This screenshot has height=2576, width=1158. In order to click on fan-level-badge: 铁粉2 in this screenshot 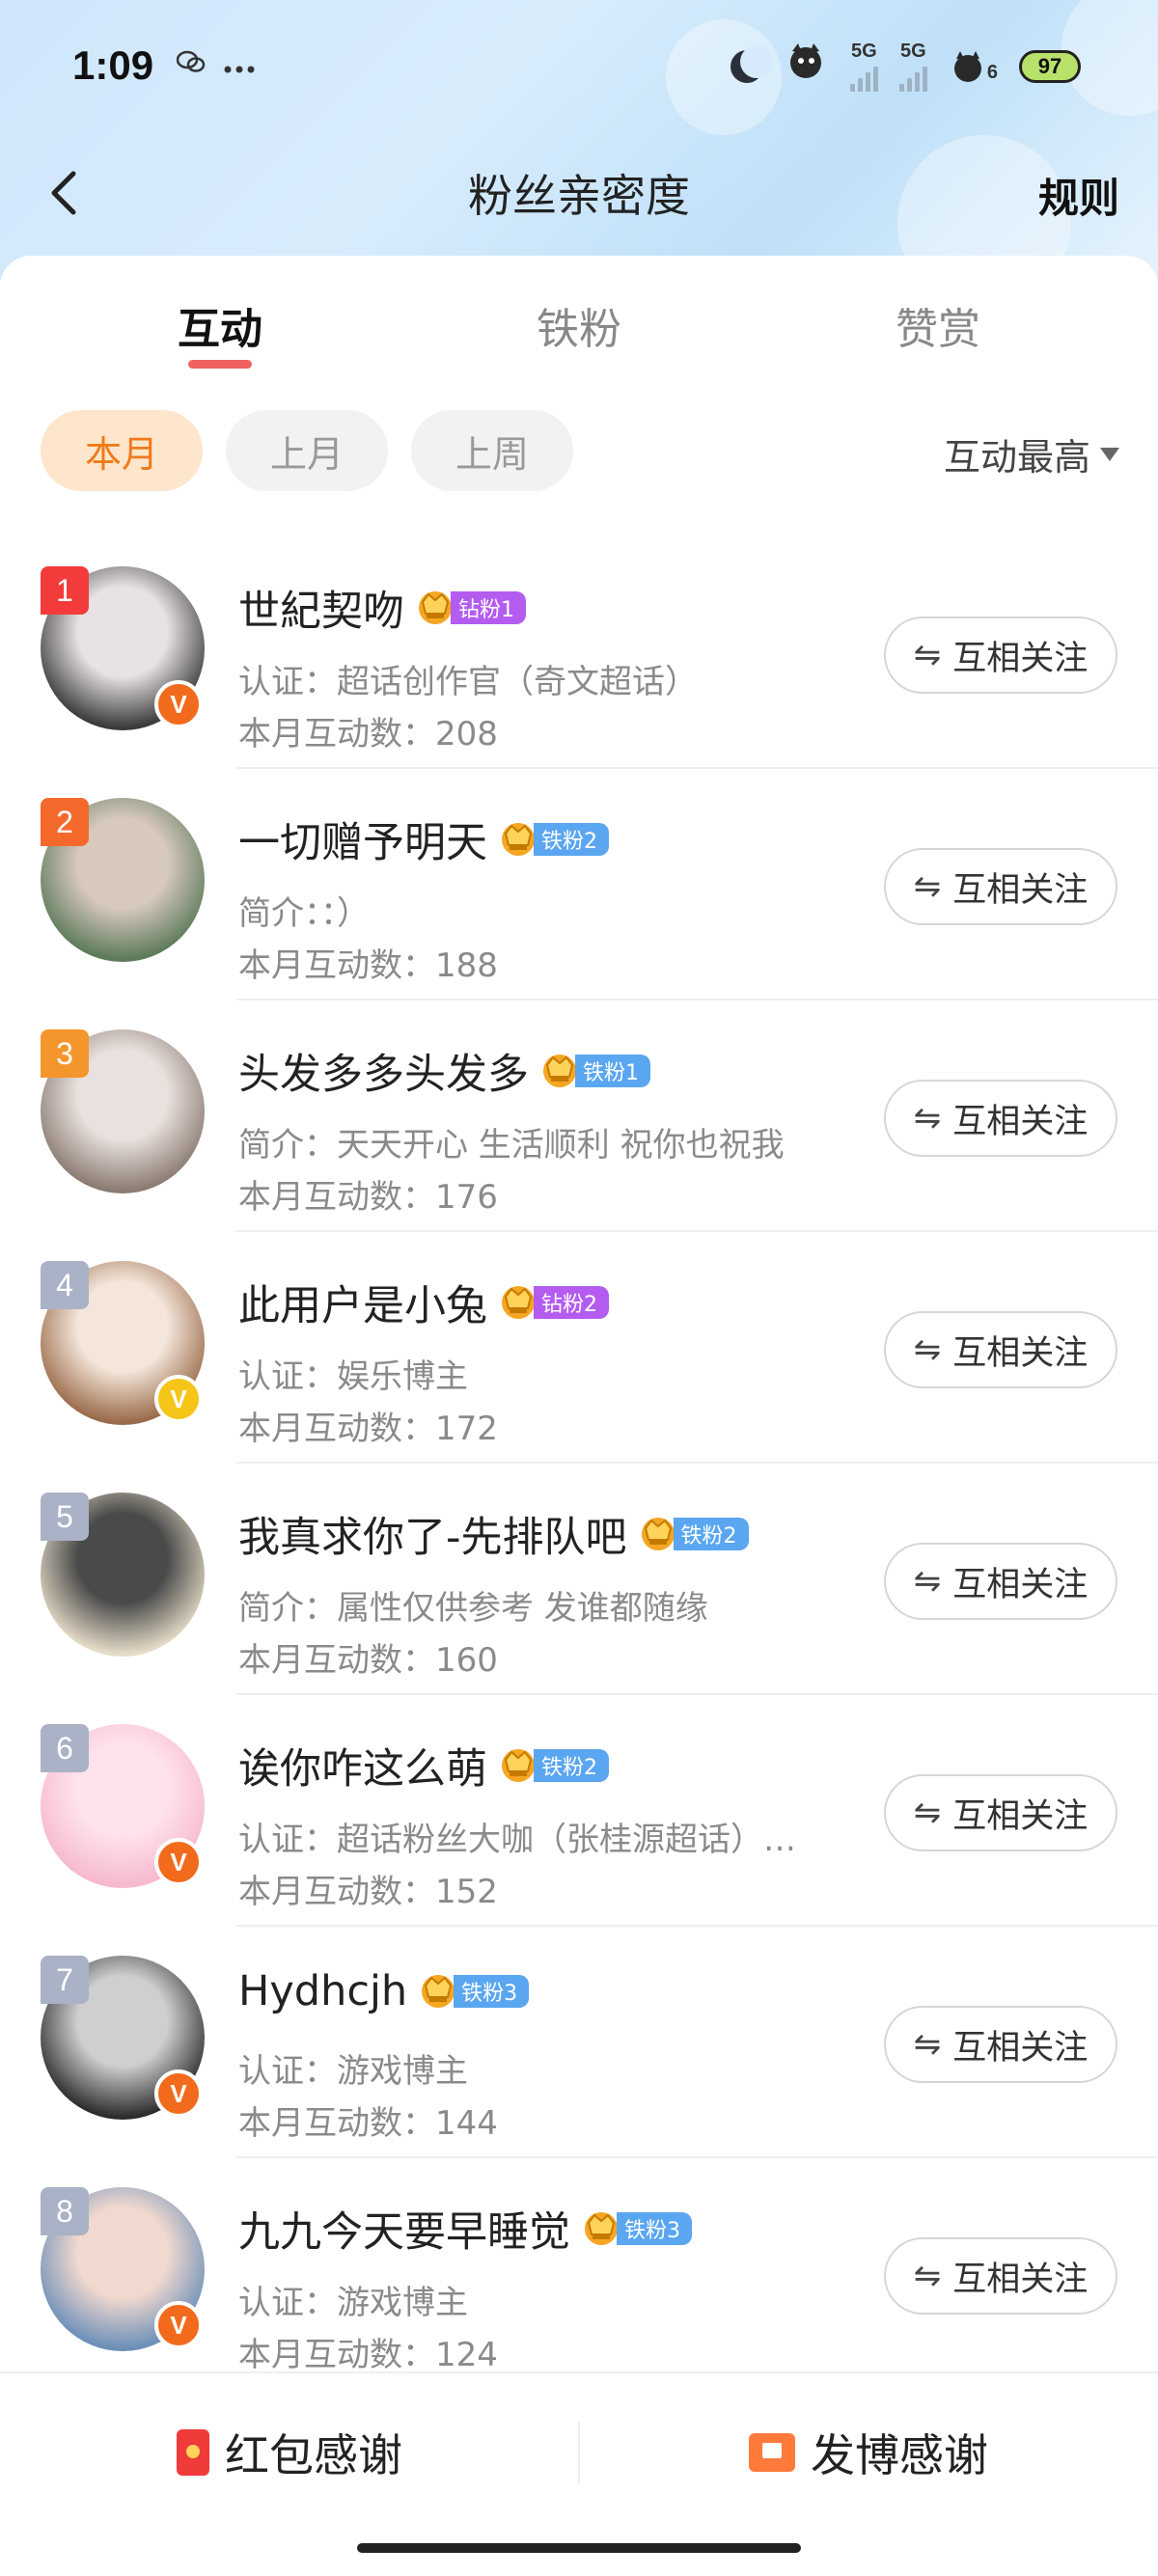, I will do `click(693, 1534)`.